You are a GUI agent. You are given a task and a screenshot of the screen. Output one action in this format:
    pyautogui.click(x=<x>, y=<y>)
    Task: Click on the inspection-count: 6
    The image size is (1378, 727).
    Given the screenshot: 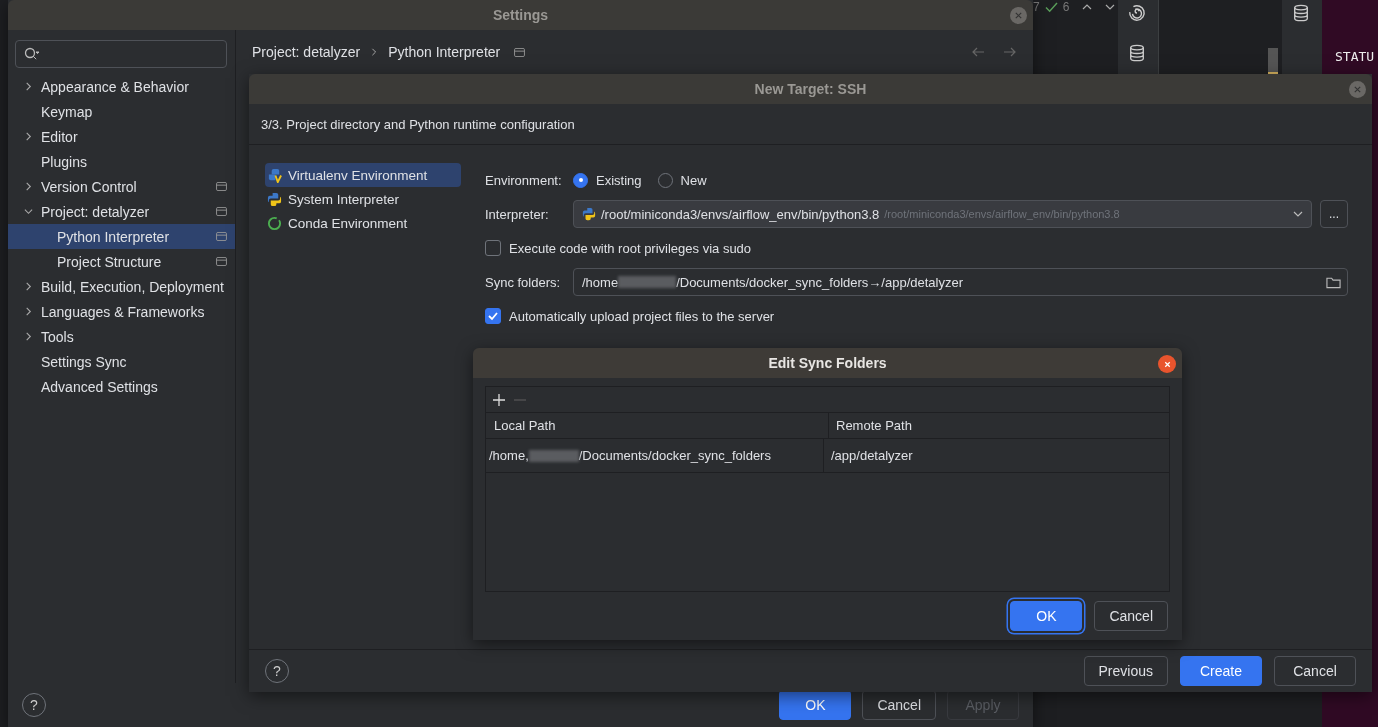 What is the action you would take?
    pyautogui.click(x=1066, y=7)
    